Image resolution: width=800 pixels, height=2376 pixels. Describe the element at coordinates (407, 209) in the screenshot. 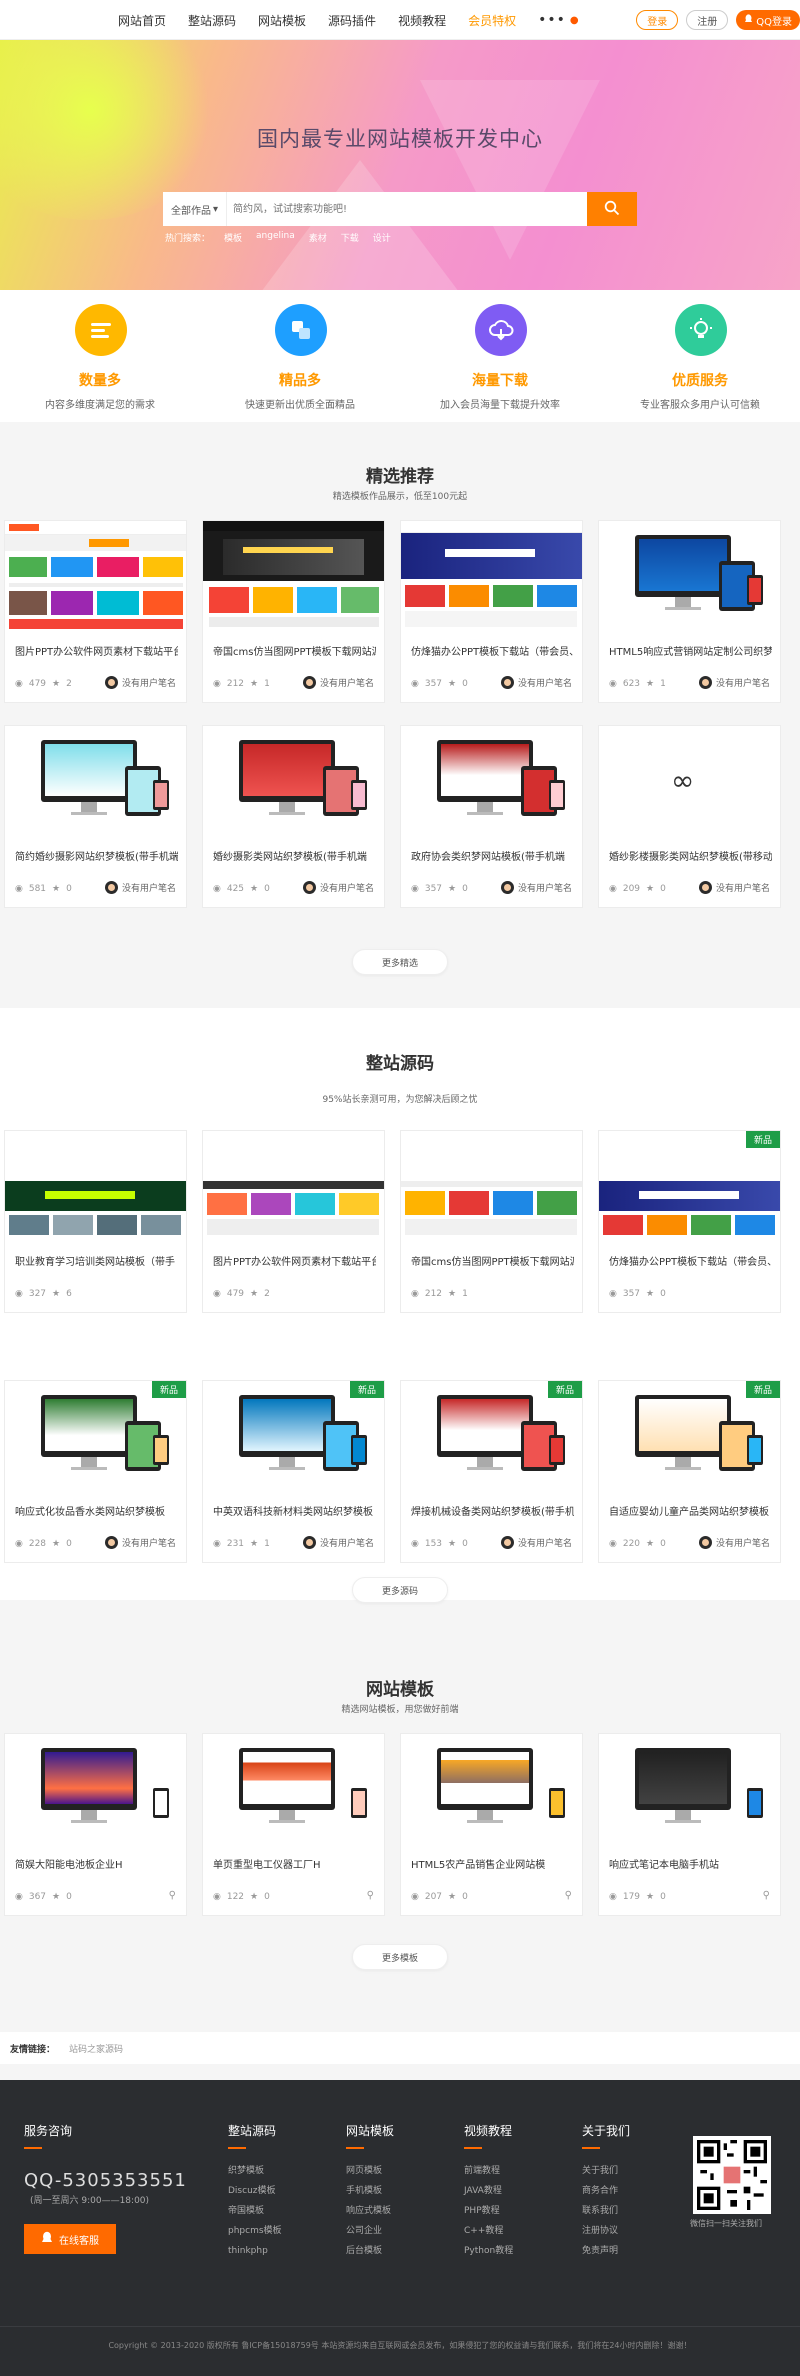

I see `search-input` at that location.